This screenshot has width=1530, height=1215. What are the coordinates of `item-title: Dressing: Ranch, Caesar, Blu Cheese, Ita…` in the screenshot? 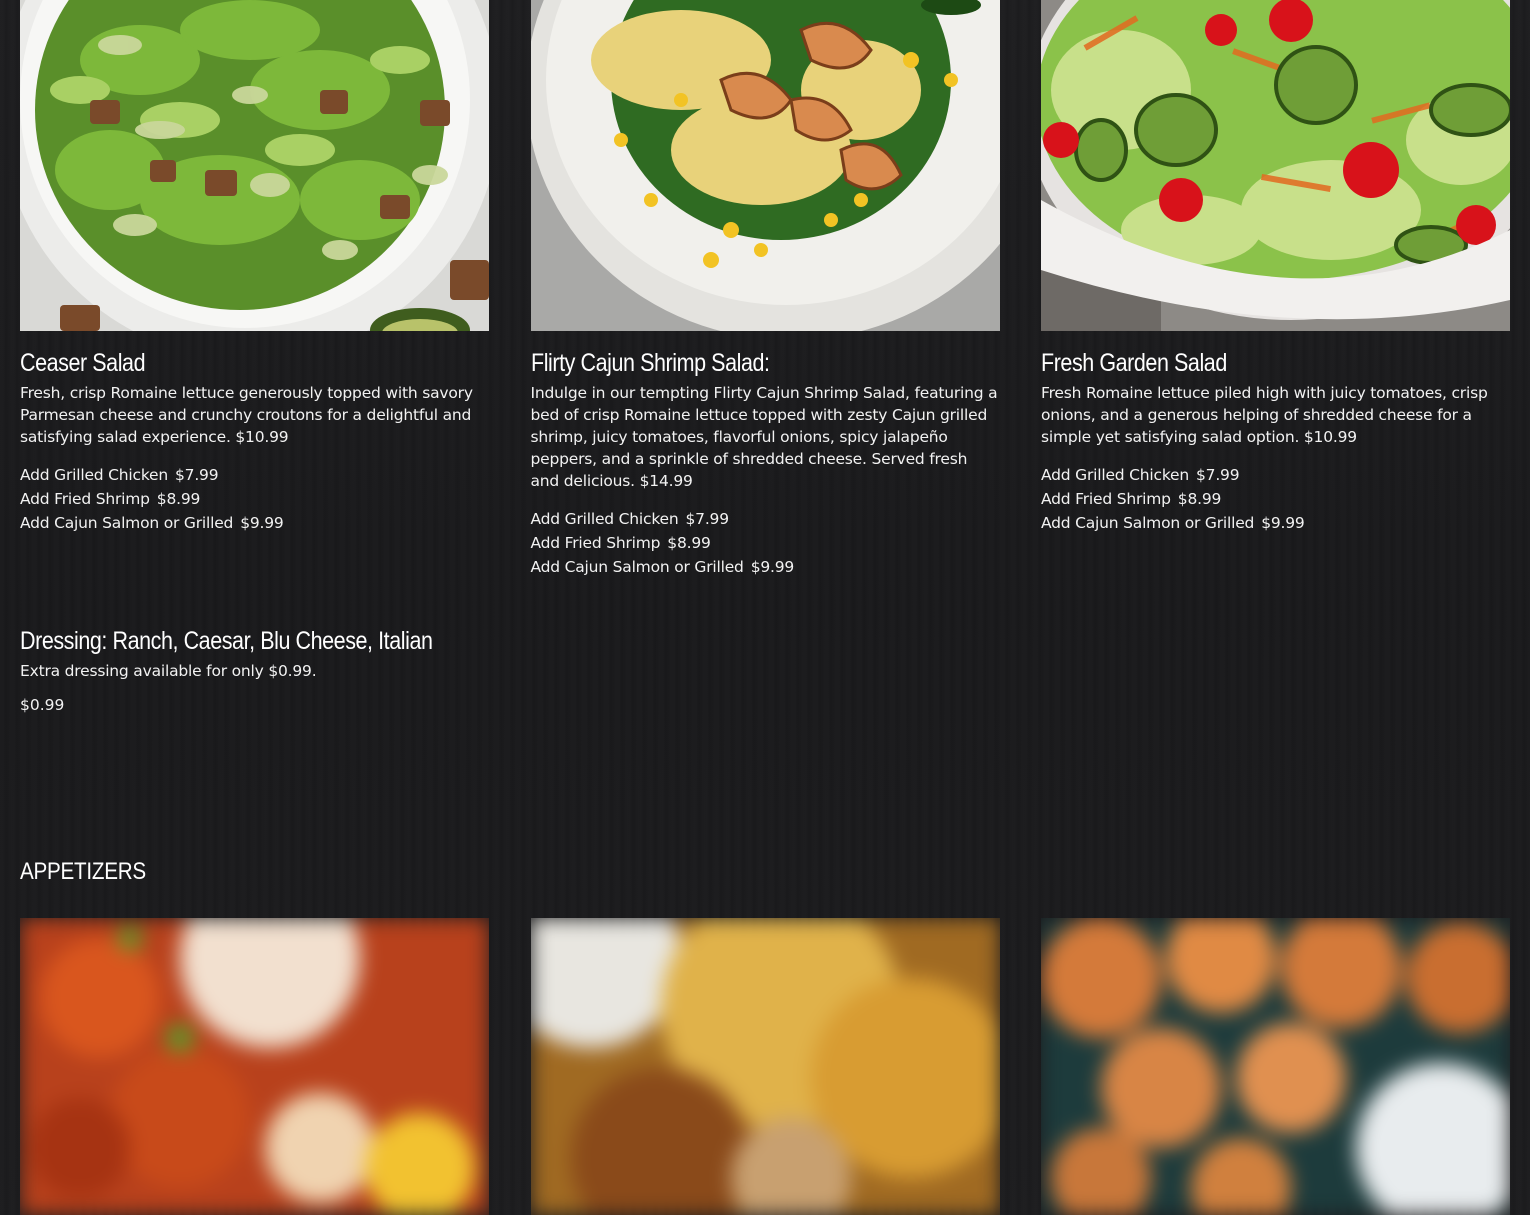 It's located at (226, 641).